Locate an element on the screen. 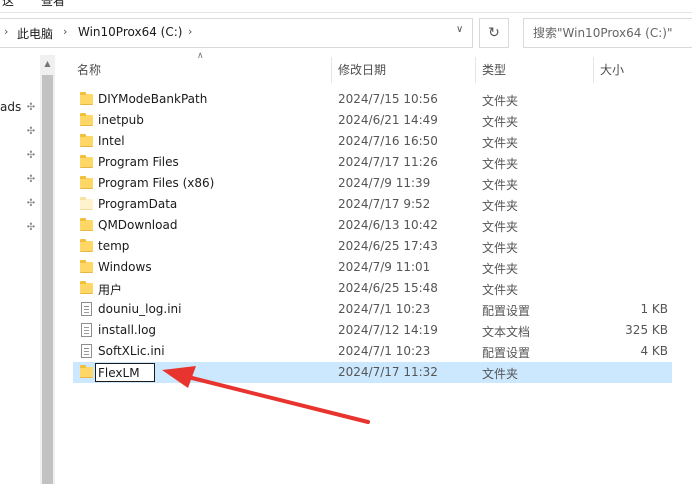 Image resolution: width=692 pixels, height=484 pixels. file-row: 用户 2024/6/25 15:48 文件夹 is located at coordinates (372, 288).